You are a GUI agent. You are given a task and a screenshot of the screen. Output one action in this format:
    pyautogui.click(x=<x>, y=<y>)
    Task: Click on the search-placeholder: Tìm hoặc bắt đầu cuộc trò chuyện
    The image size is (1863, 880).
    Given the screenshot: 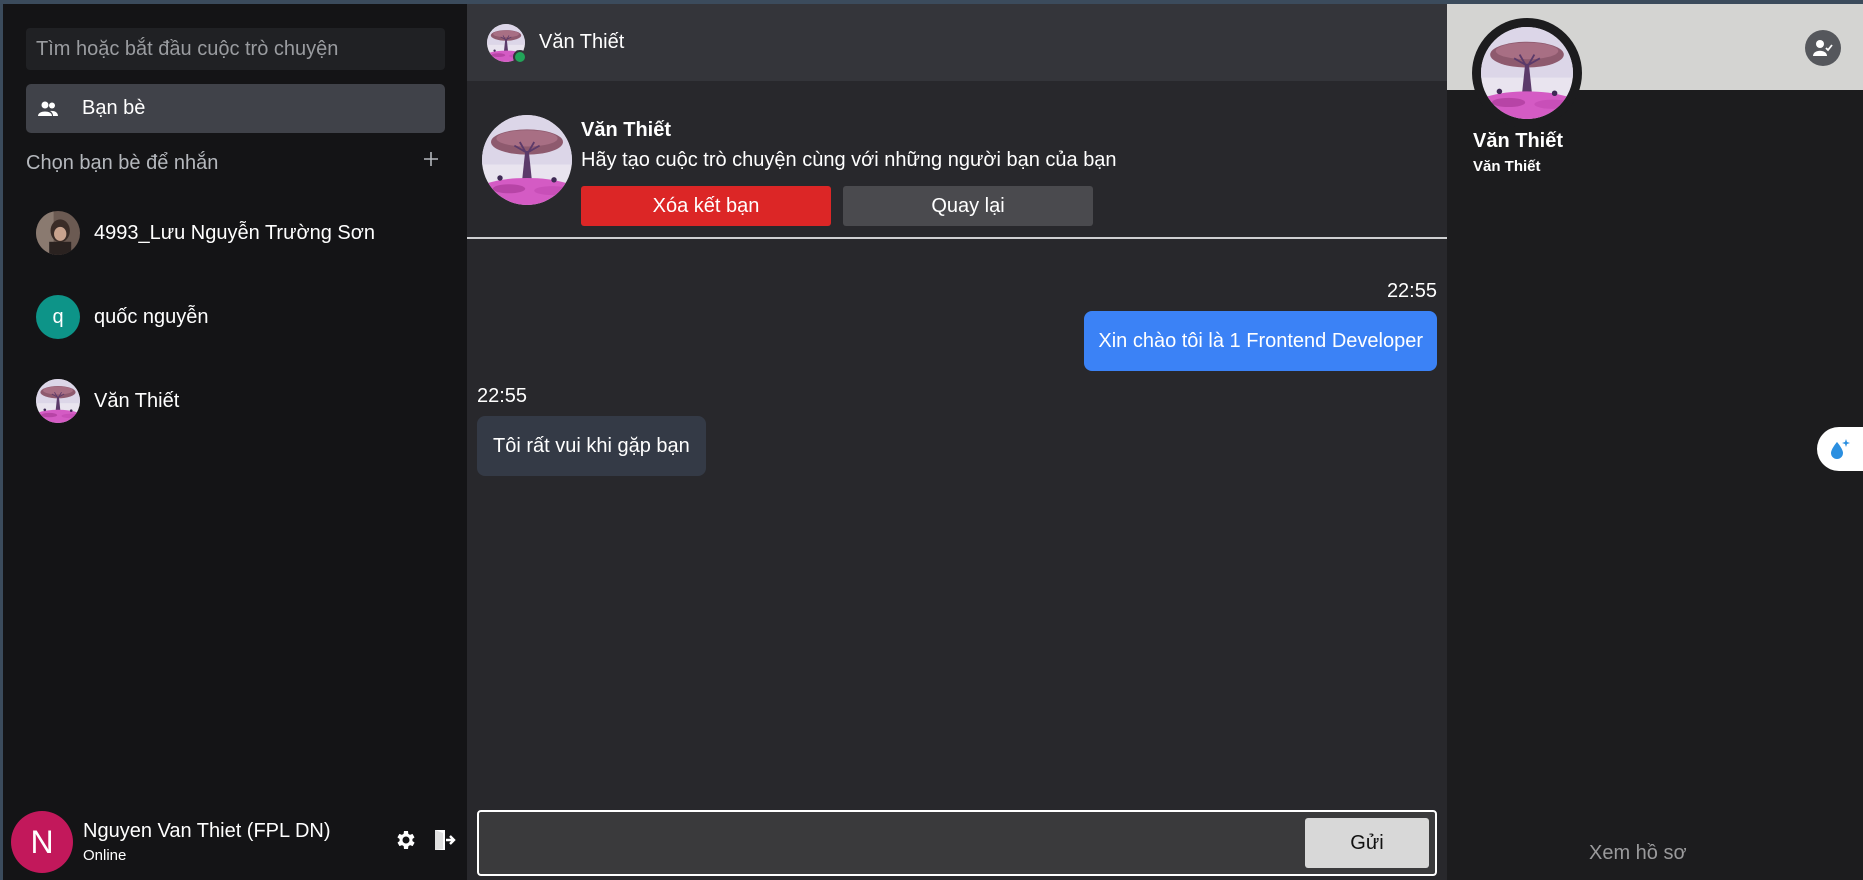 What is the action you would take?
    pyautogui.click(x=187, y=48)
    